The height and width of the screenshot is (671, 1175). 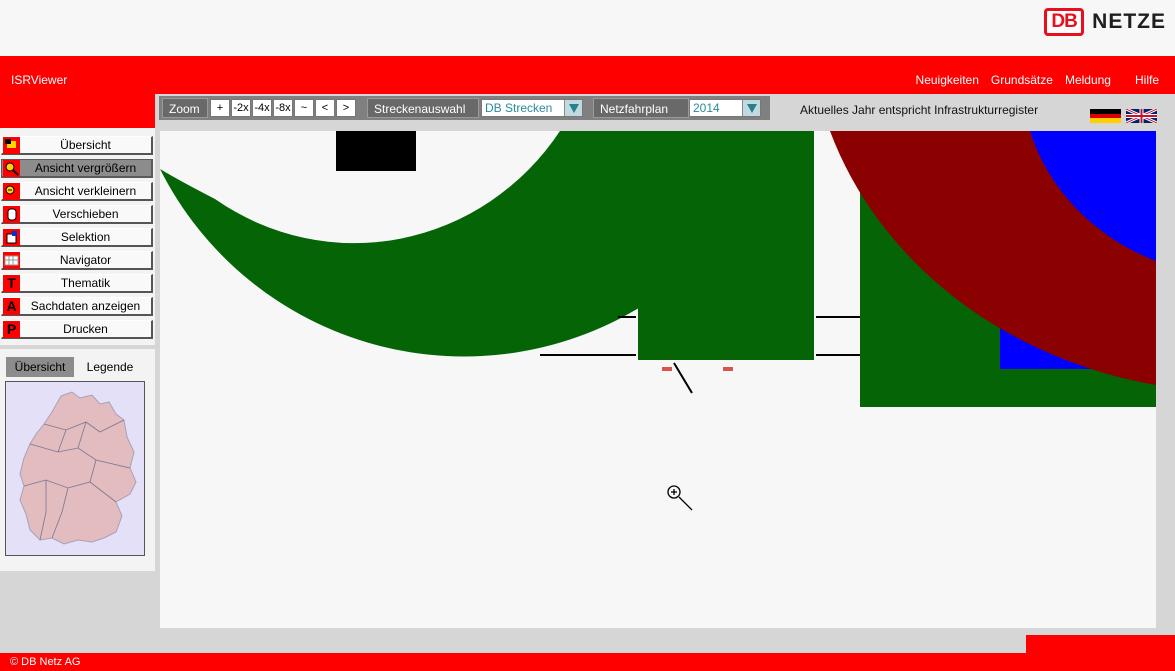 What do you see at coordinates (11, 145) in the screenshot?
I see `overview-icon` at bounding box center [11, 145].